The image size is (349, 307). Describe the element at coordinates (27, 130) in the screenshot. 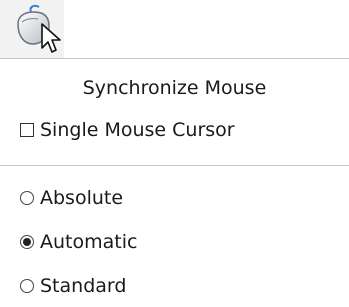

I see `checkbox-icon` at that location.